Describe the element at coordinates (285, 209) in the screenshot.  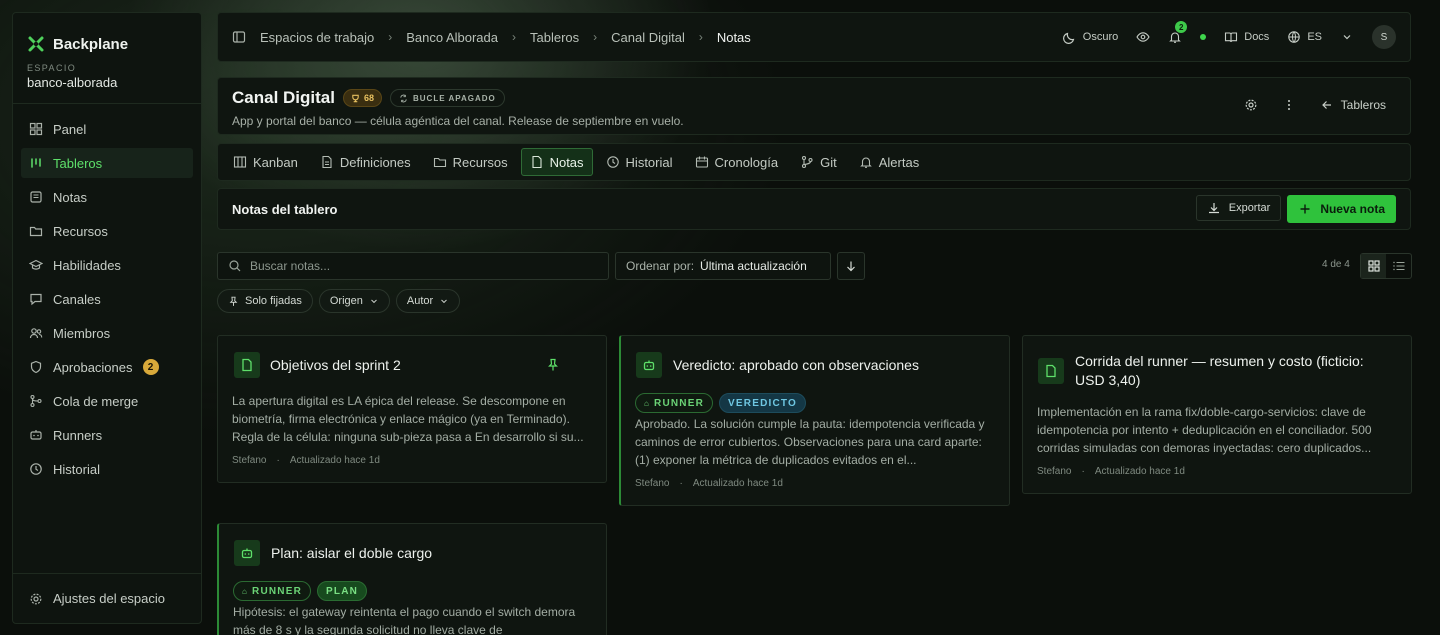
I see `notes-heading: Notas del tablero` at that location.